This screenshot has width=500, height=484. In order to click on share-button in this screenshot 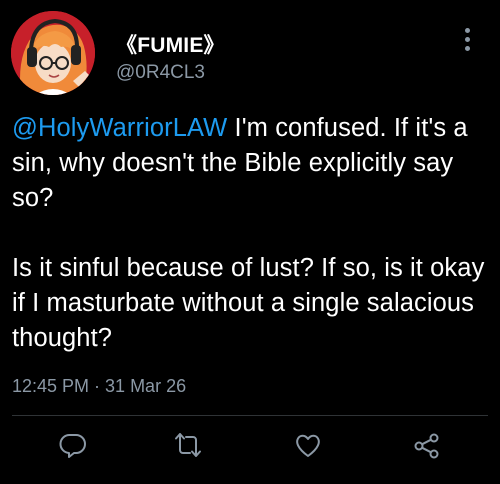, I will do `click(427, 445)`.